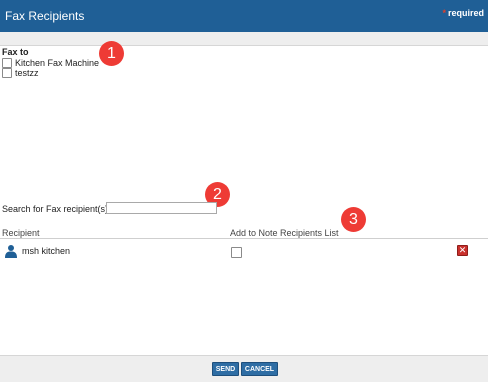 The width and height of the screenshot is (488, 382). Describe the element at coordinates (111, 53) in the screenshot. I see `callout-badge-1: 1` at that location.